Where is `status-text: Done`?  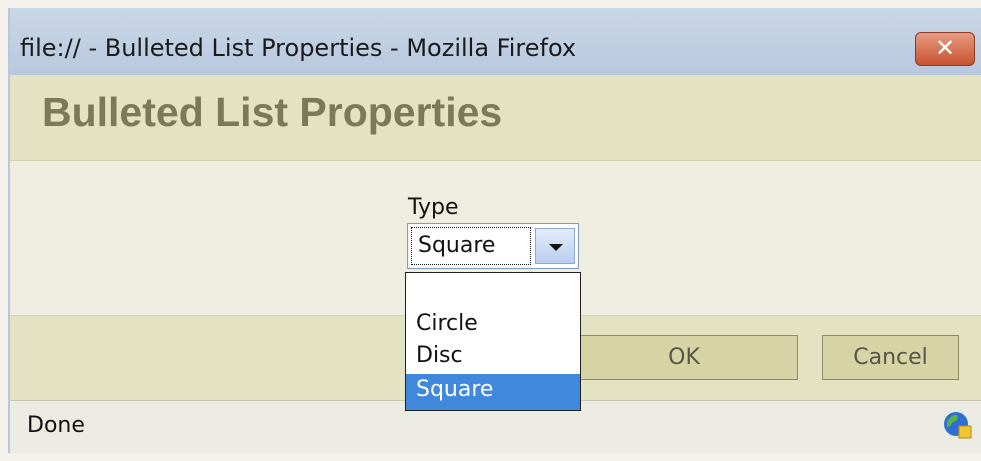 status-text: Done is located at coordinates (56, 425).